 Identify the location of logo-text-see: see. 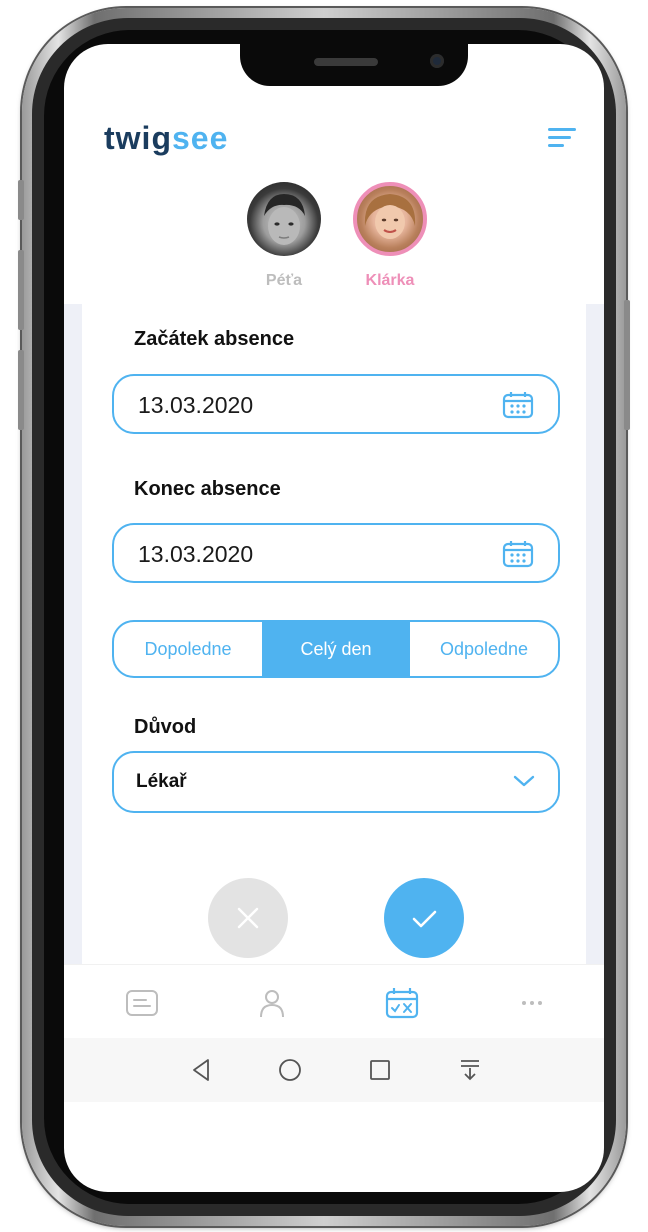
(200, 138).